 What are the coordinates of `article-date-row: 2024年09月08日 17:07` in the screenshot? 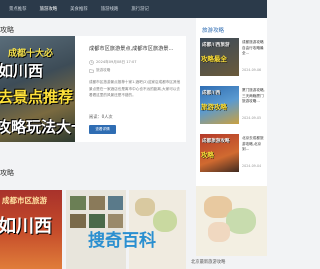 It's located at (113, 62).